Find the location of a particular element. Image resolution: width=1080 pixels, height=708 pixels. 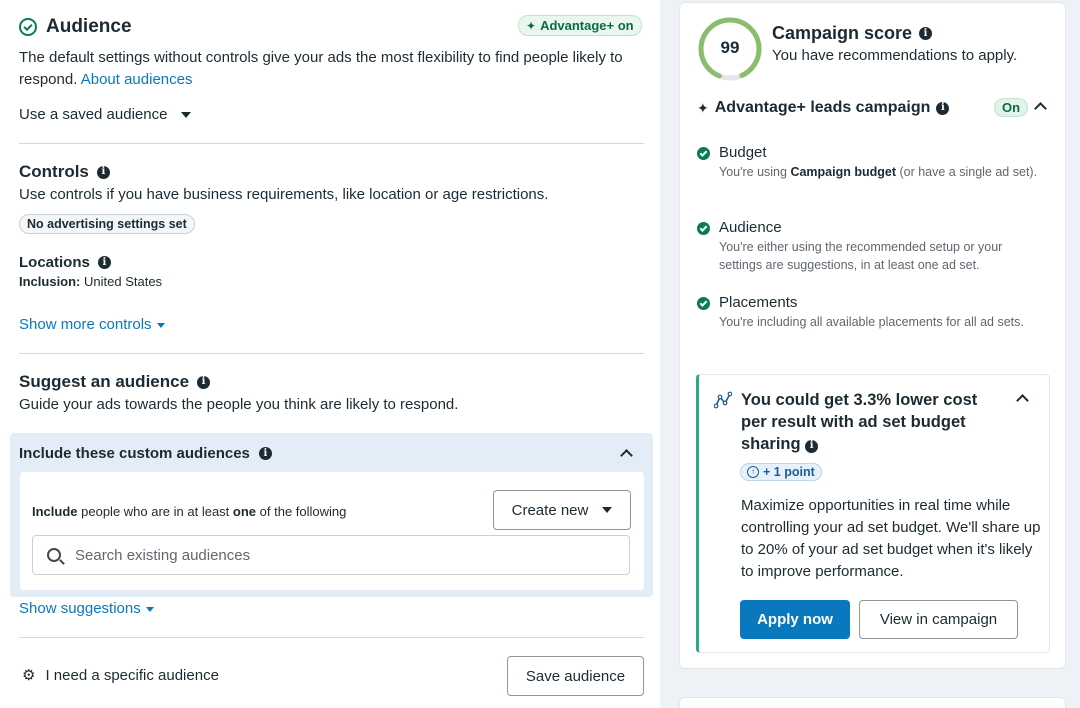

include-suffix: of the following is located at coordinates (303, 511).